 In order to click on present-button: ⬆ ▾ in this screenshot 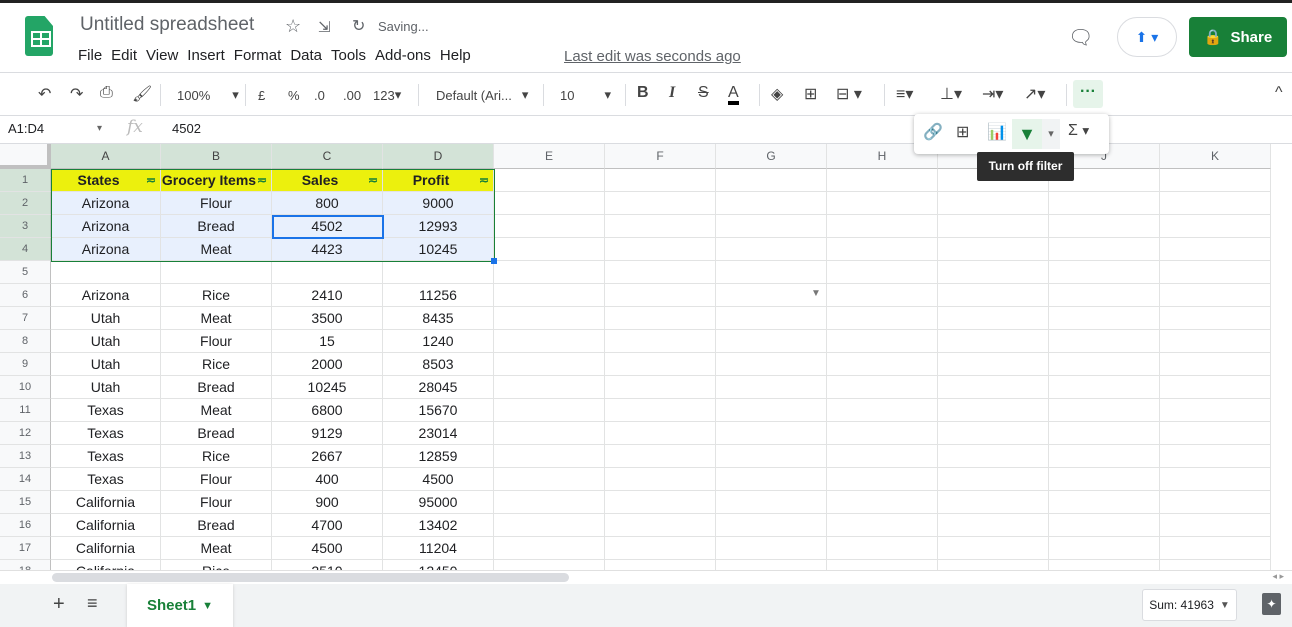, I will do `click(1147, 37)`.